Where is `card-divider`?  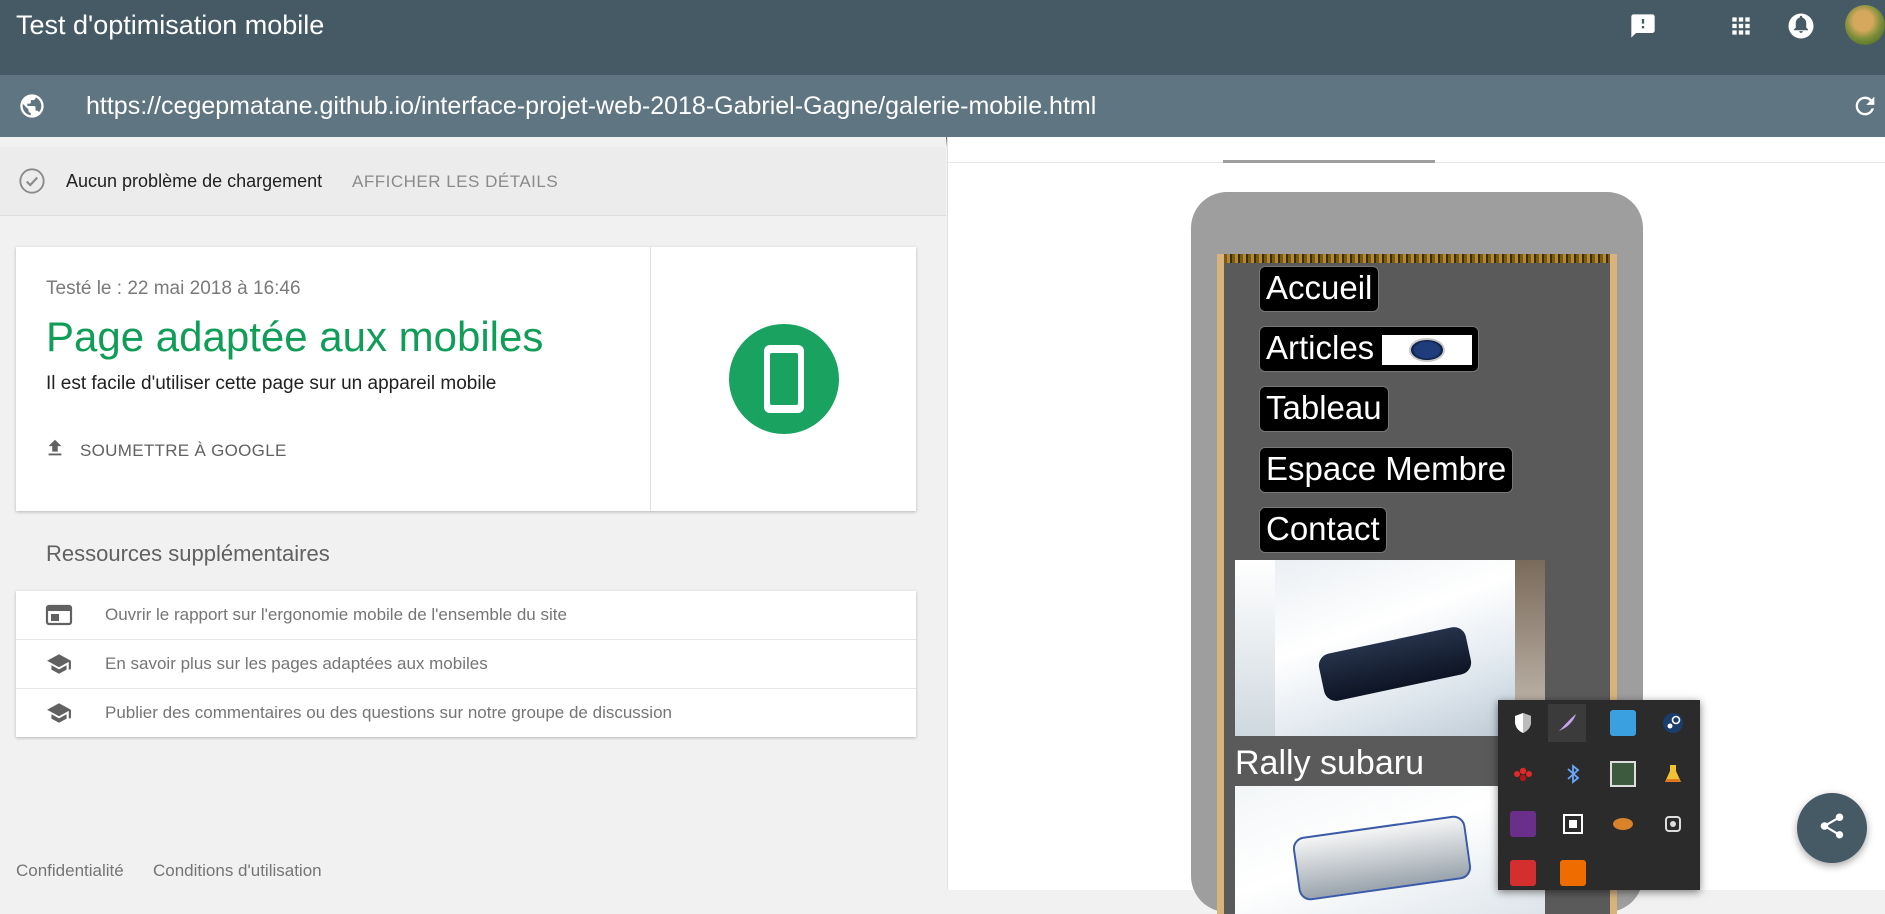
card-divider is located at coordinates (650, 379).